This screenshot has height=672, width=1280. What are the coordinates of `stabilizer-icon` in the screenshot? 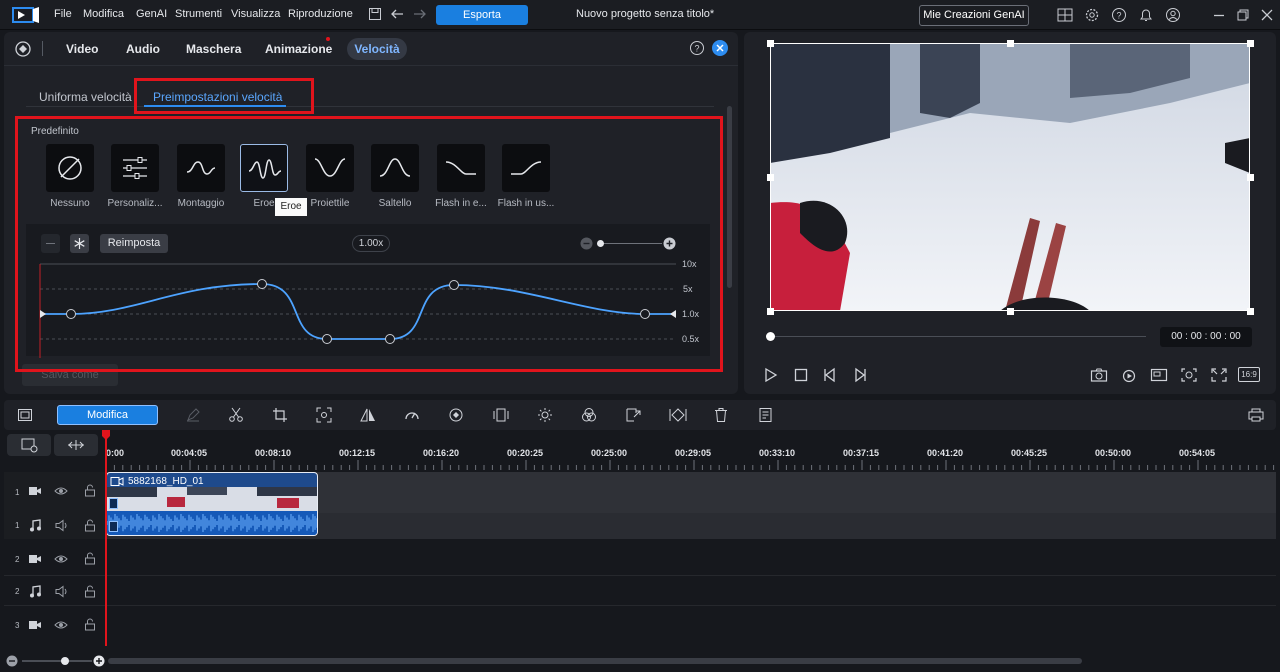 It's located at (501, 415).